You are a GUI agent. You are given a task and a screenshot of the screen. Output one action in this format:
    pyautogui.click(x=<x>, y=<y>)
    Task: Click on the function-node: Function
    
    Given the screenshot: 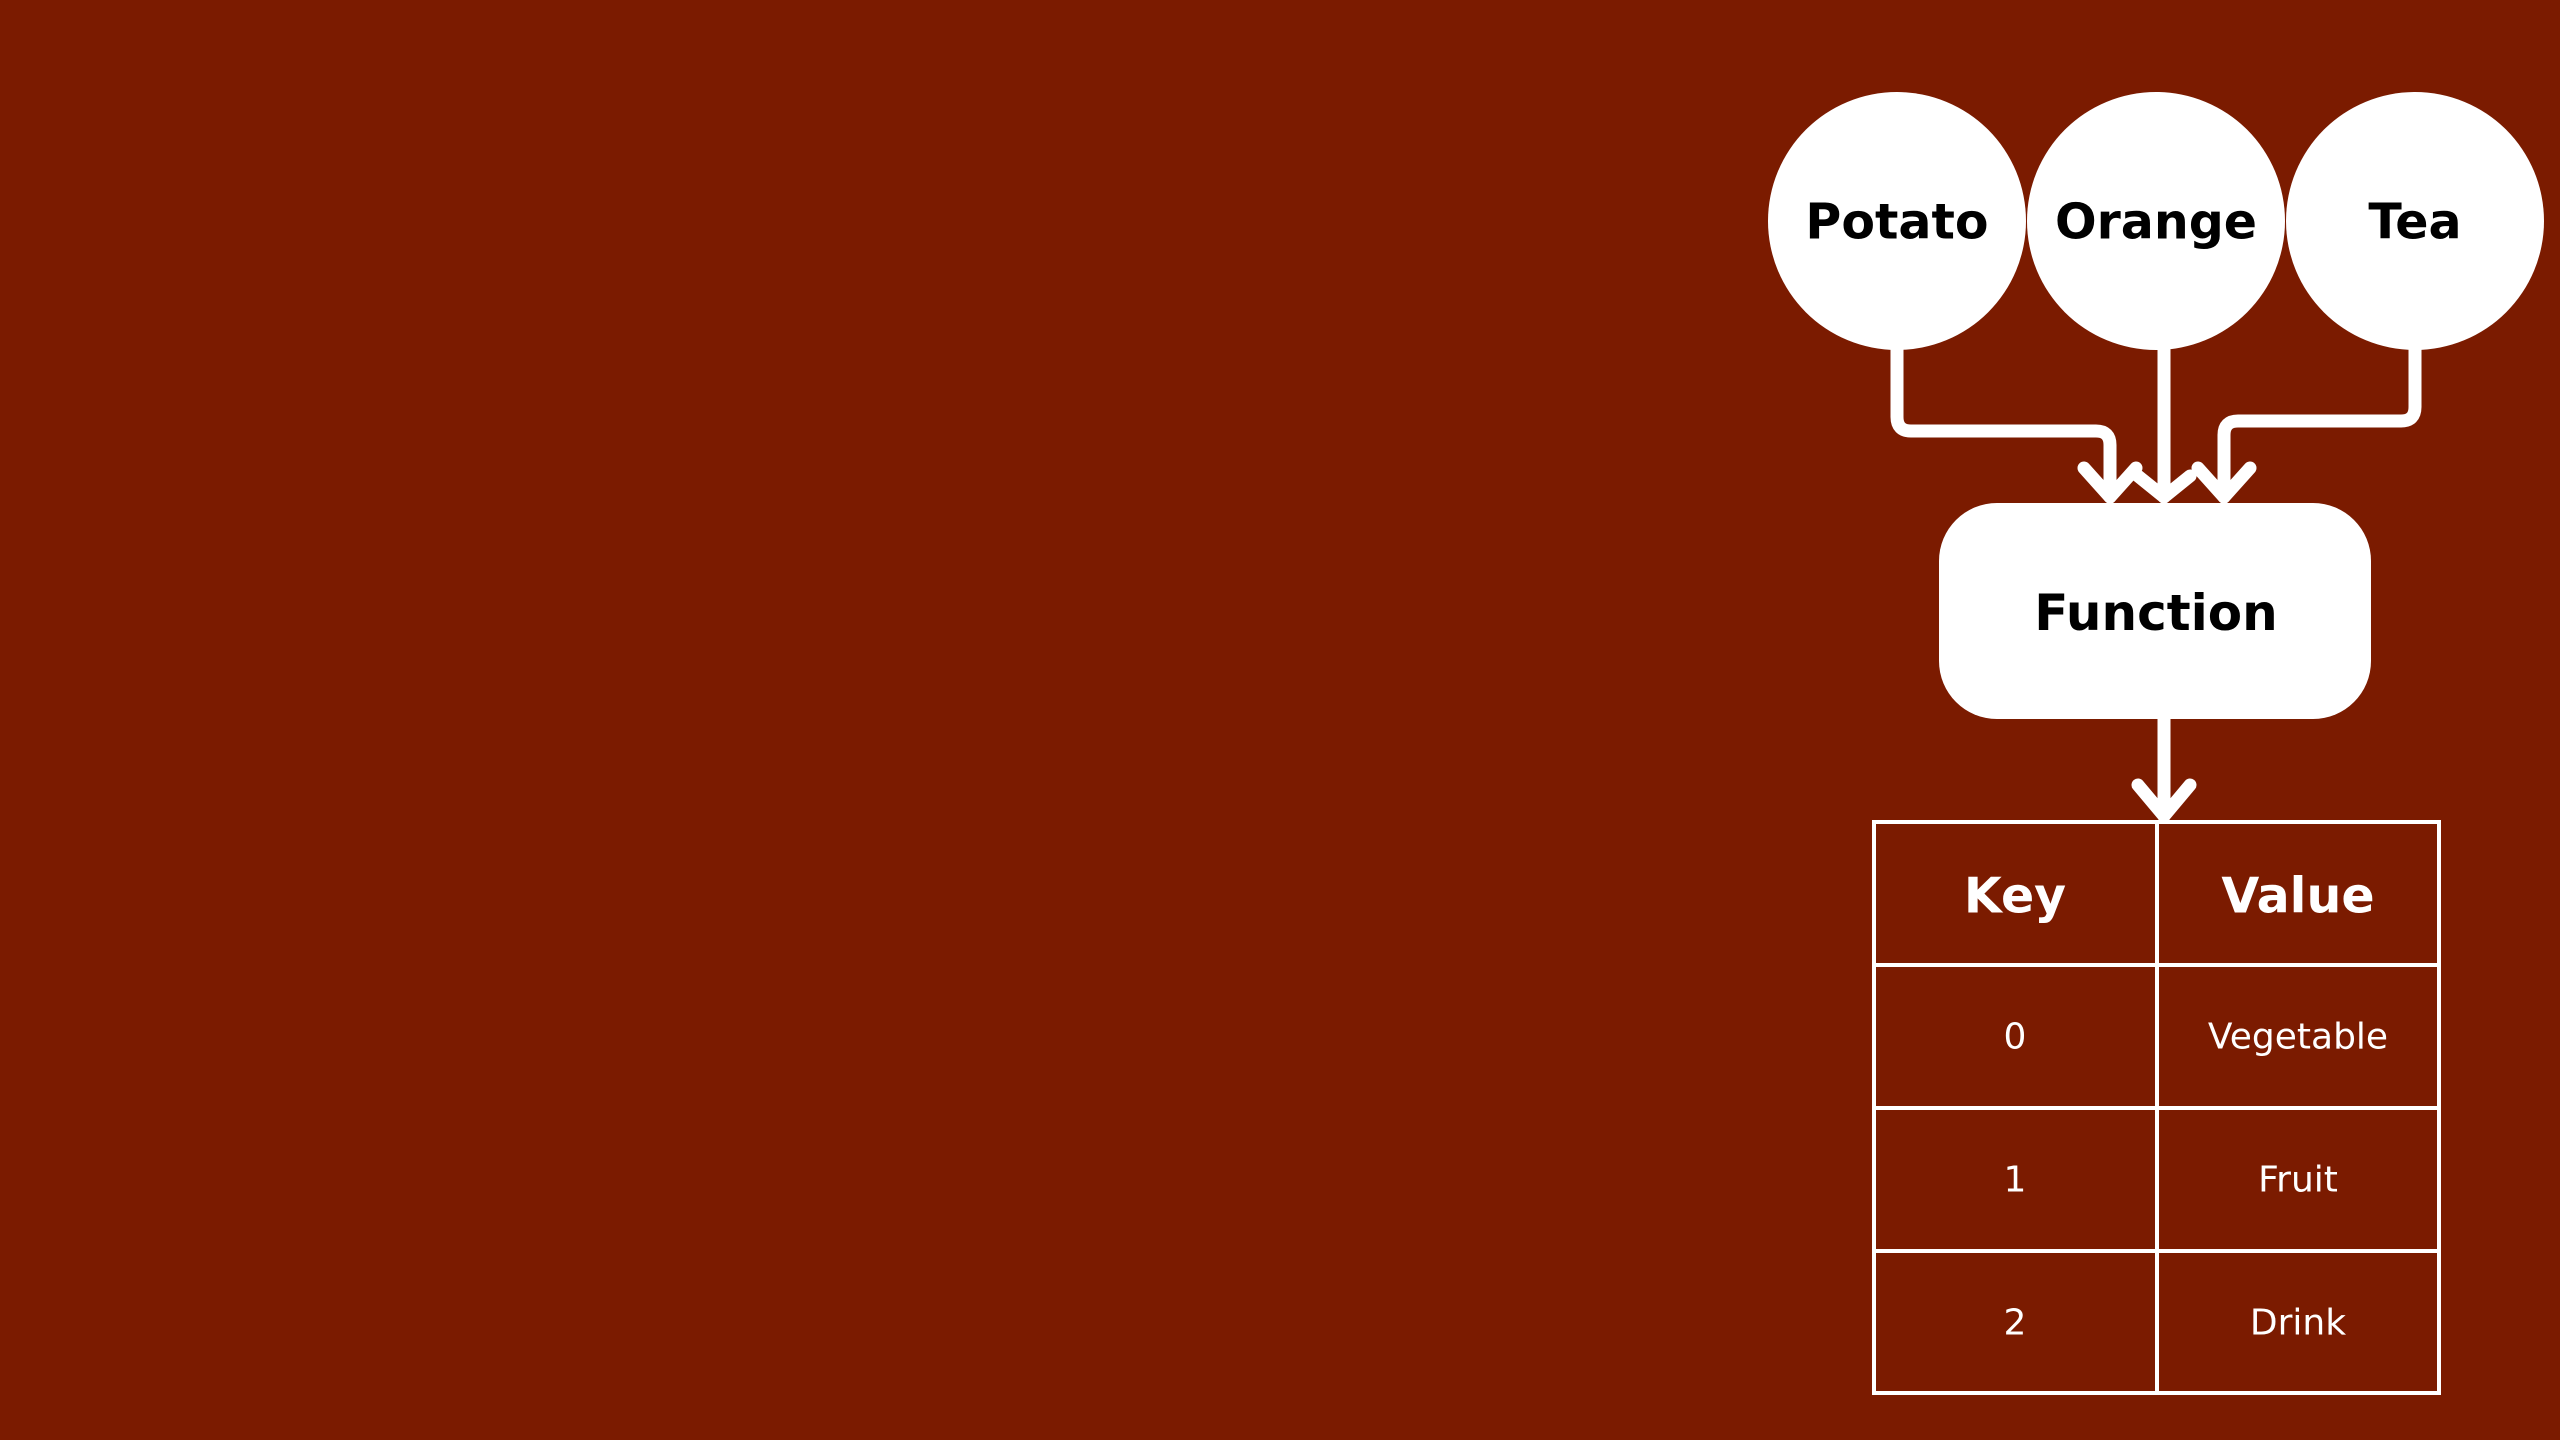 What is the action you would take?
    pyautogui.click(x=2155, y=611)
    